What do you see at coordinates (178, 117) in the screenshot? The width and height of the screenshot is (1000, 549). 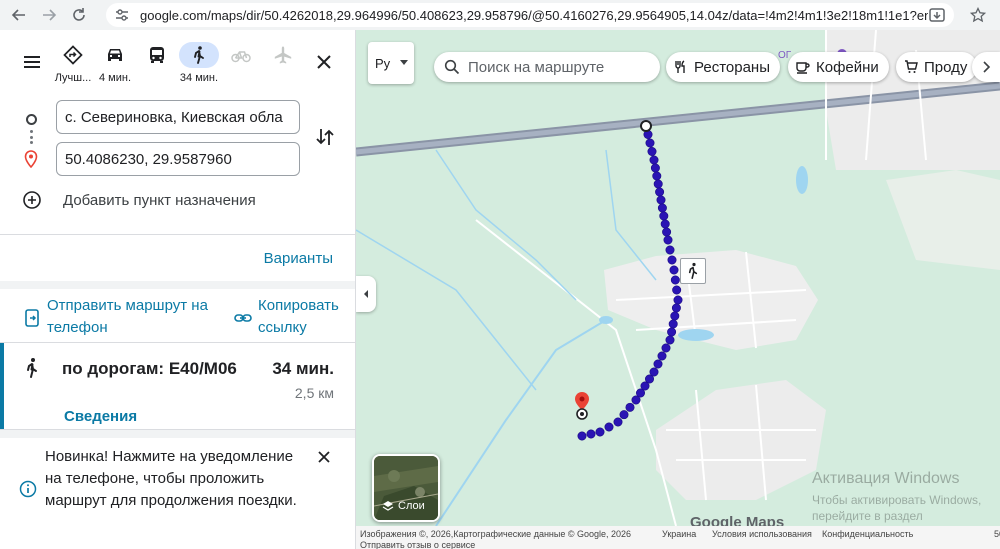 I see `origin-input: с. Севериновка, Киевская обла` at bounding box center [178, 117].